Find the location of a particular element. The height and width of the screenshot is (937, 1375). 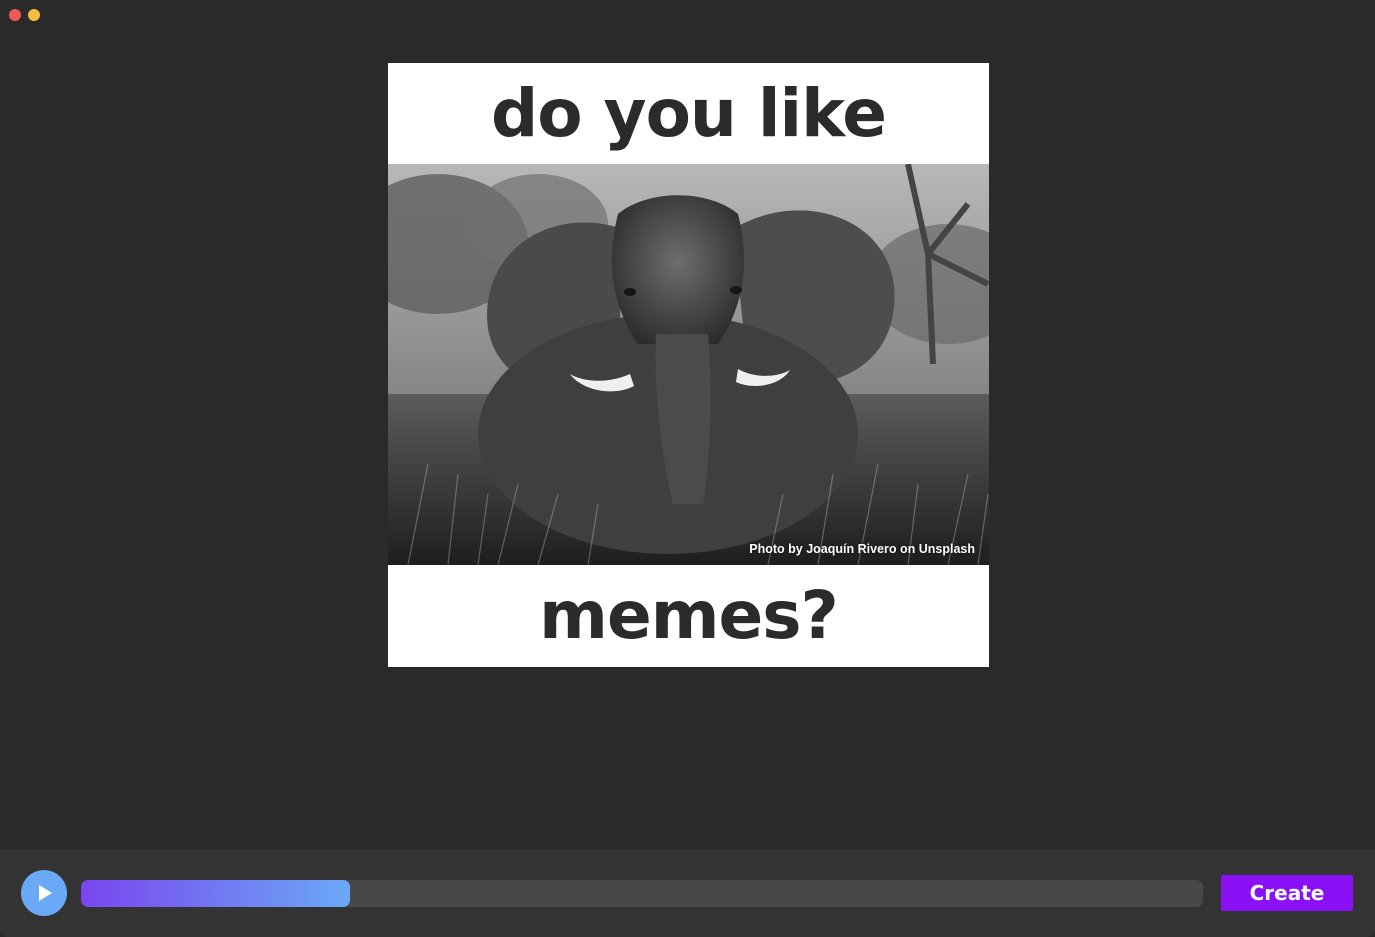

minimize-window-button is located at coordinates (34, 15).